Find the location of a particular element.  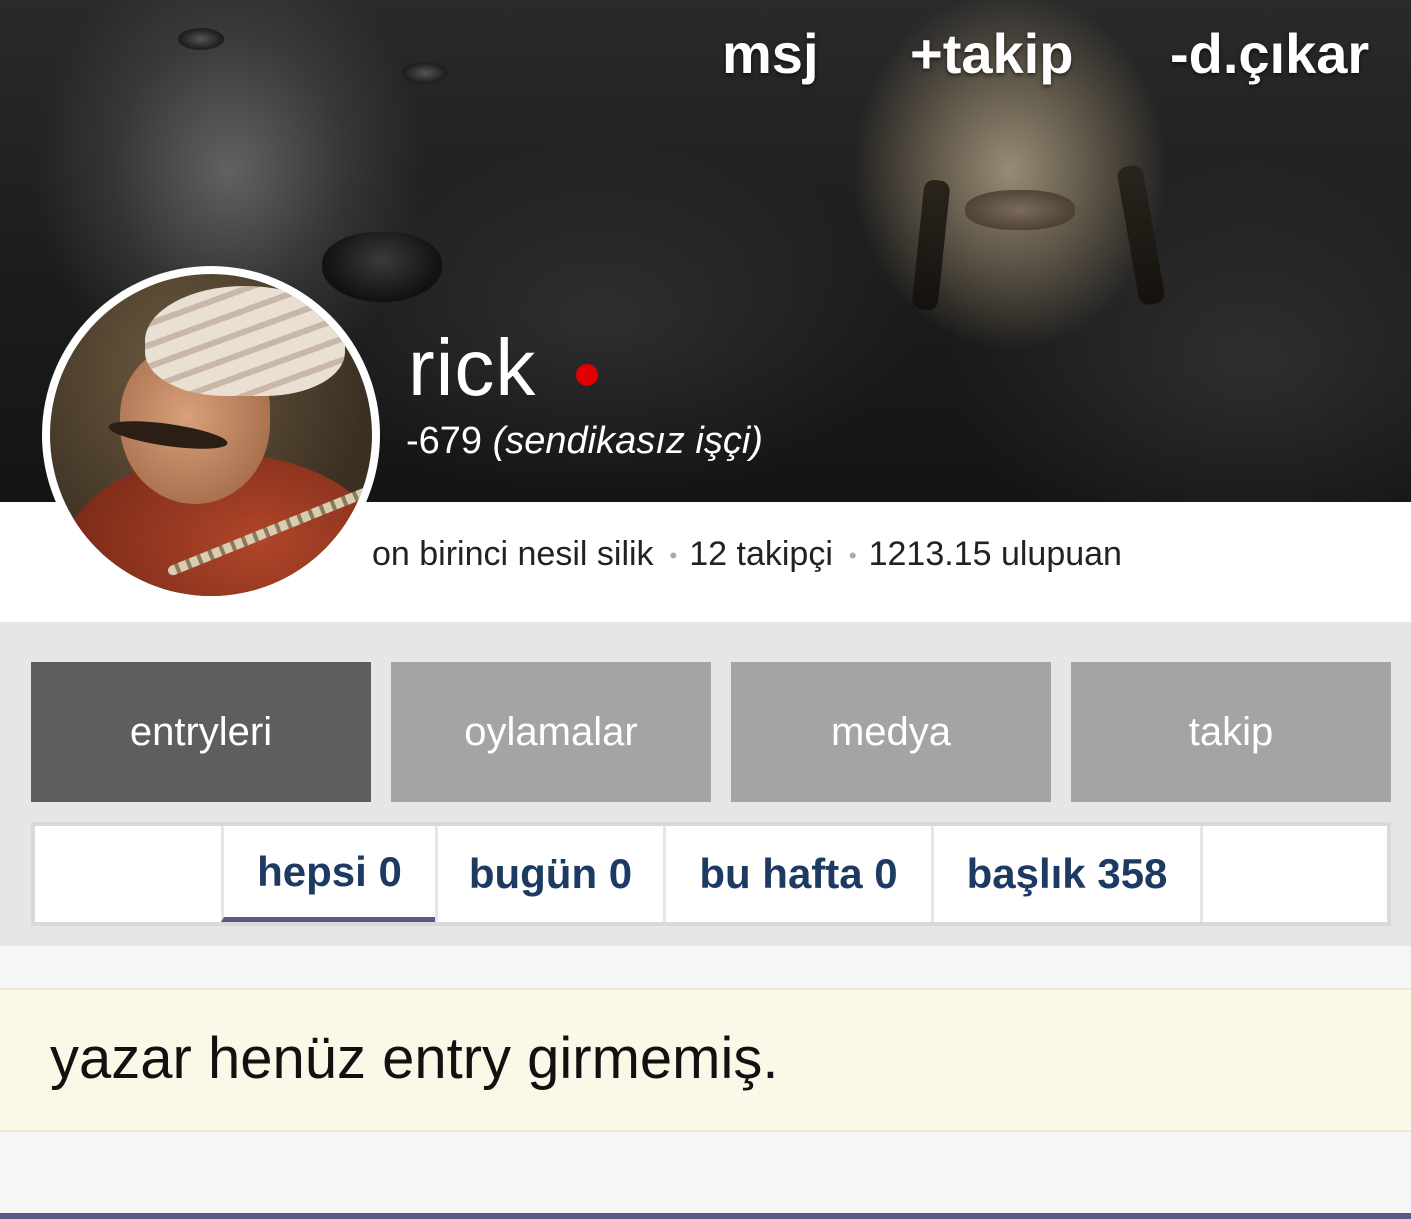

cover-beard-right is located at coordinates (1141, 235).